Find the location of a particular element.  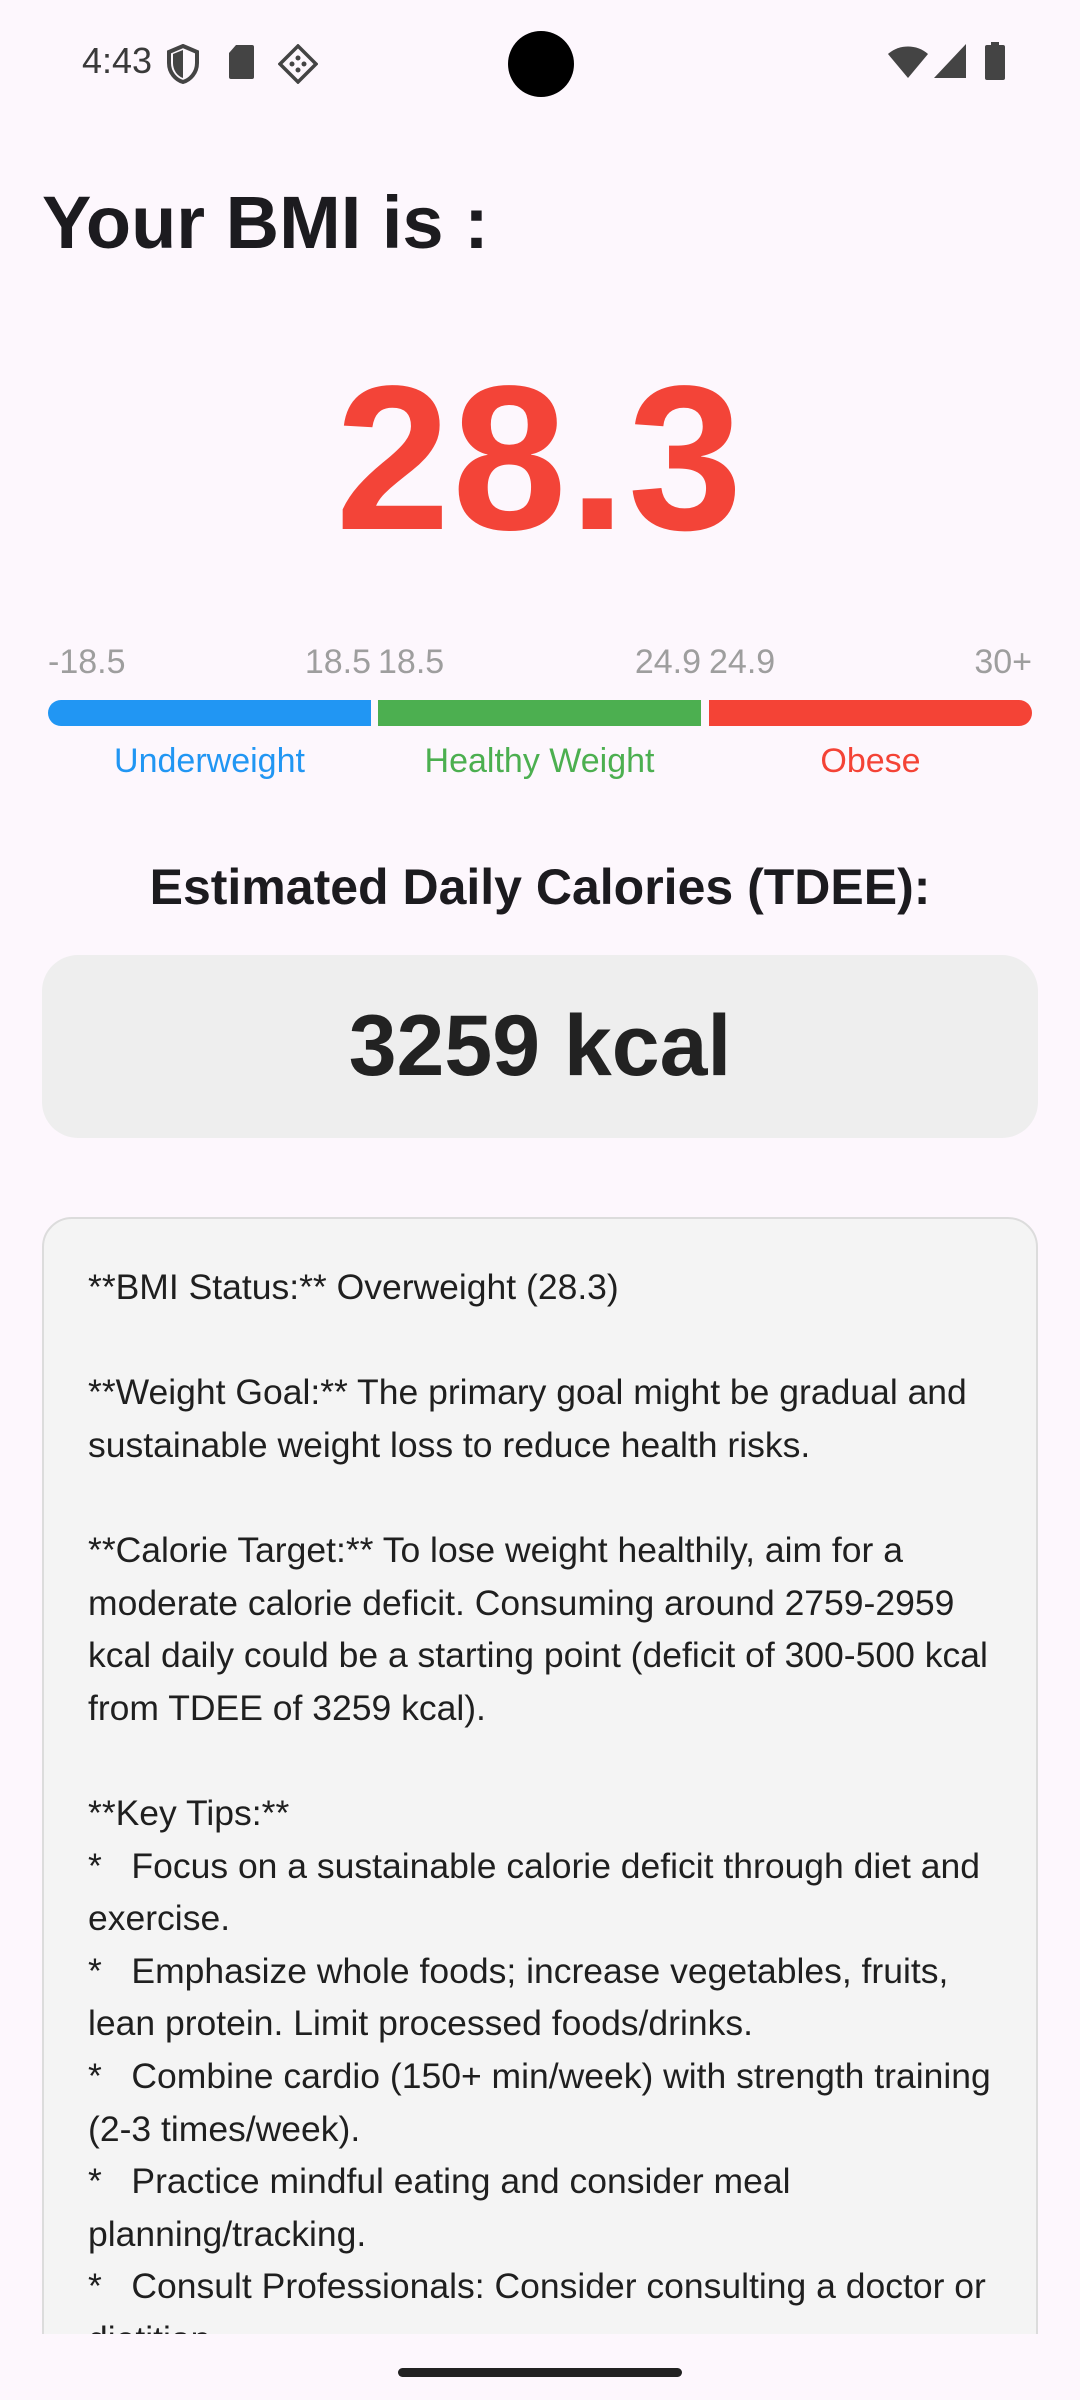

tdee-heading: Estimated Daily Calories (TDEE): is located at coordinates (540, 887).